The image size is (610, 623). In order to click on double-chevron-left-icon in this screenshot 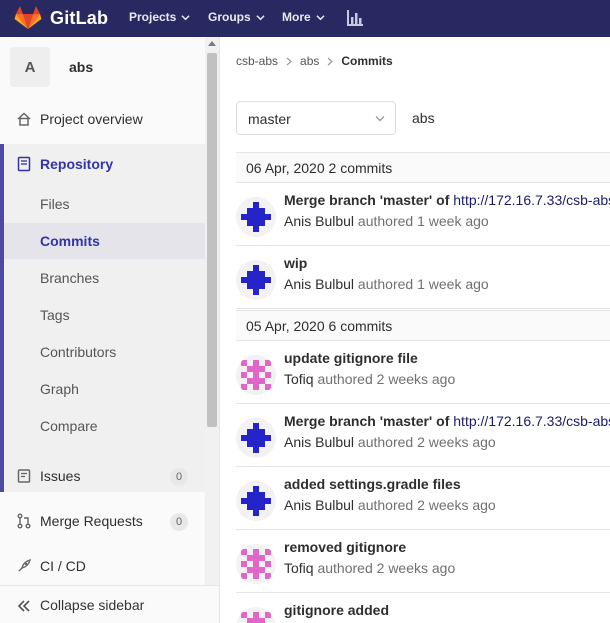, I will do `click(23, 606)`.